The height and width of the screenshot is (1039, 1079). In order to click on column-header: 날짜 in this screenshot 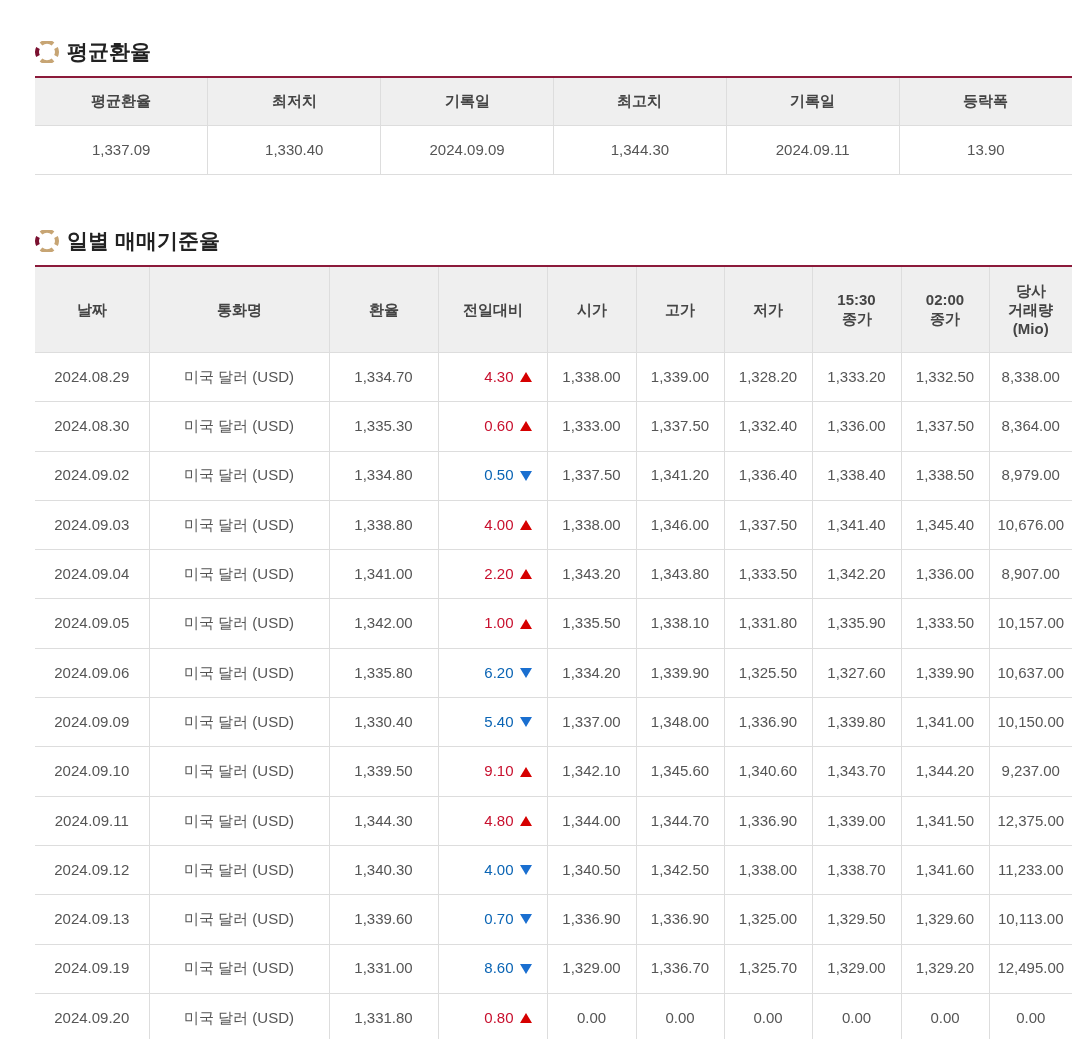, I will do `click(92, 309)`.